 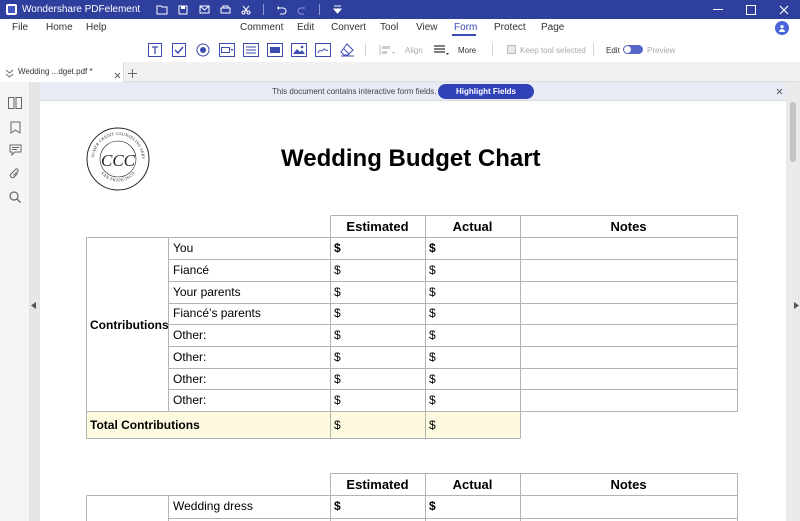 I want to click on row-label-other-1: Other:, so click(x=190, y=335).